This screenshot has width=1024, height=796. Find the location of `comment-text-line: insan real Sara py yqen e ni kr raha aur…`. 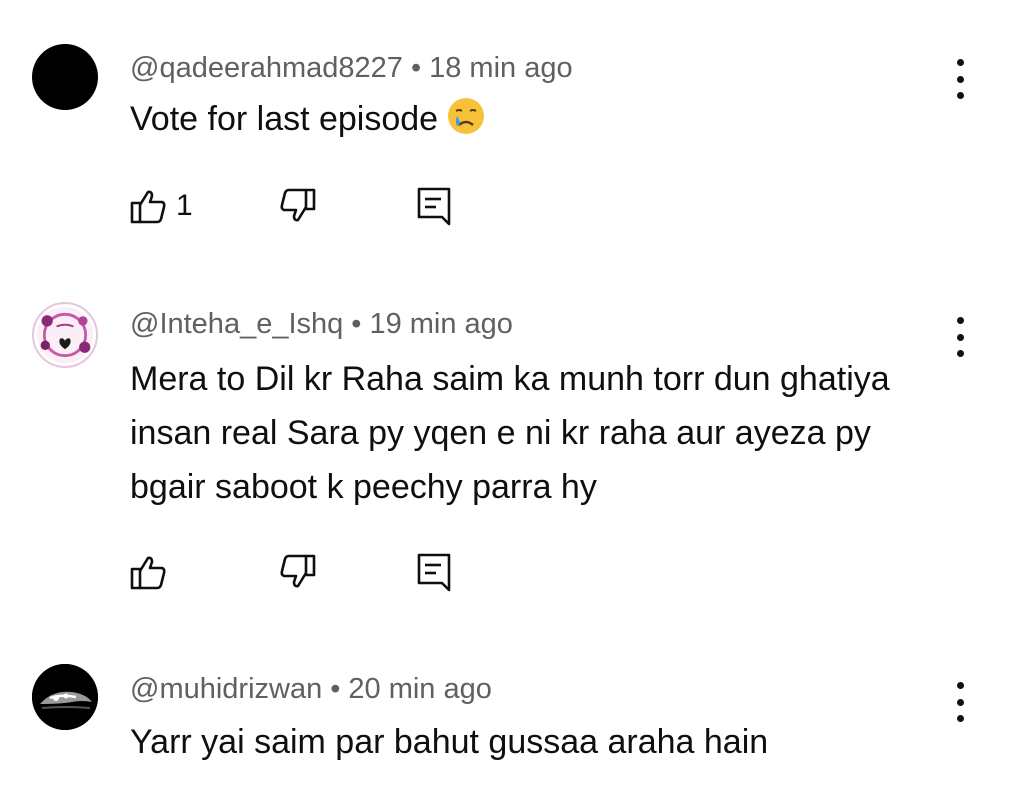

comment-text-line: insan real Sara py yqen e ni kr raha aur… is located at coordinates (500, 433).